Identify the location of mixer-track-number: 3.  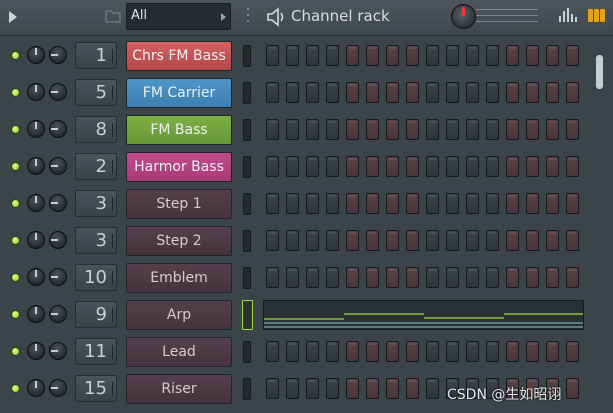
(96, 240).